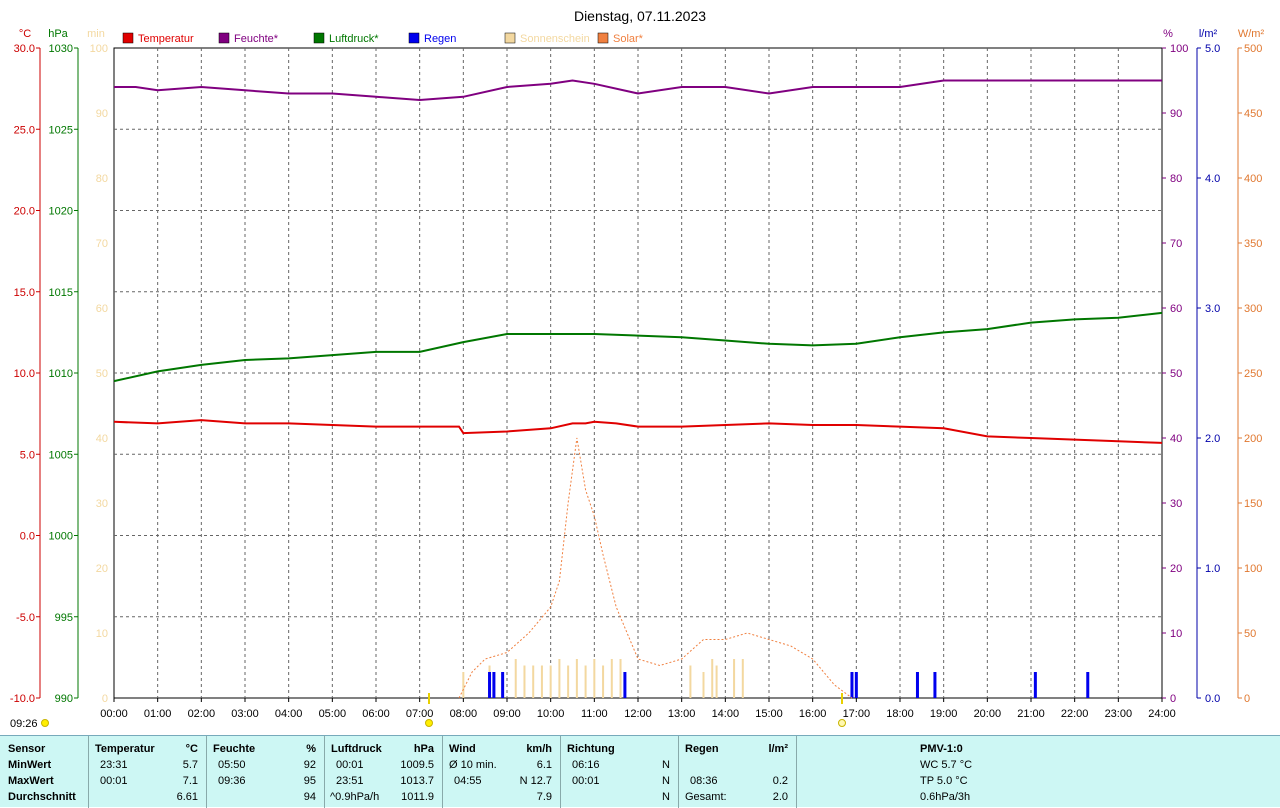  I want to click on wind-max-time: 04:55, so click(468, 781).